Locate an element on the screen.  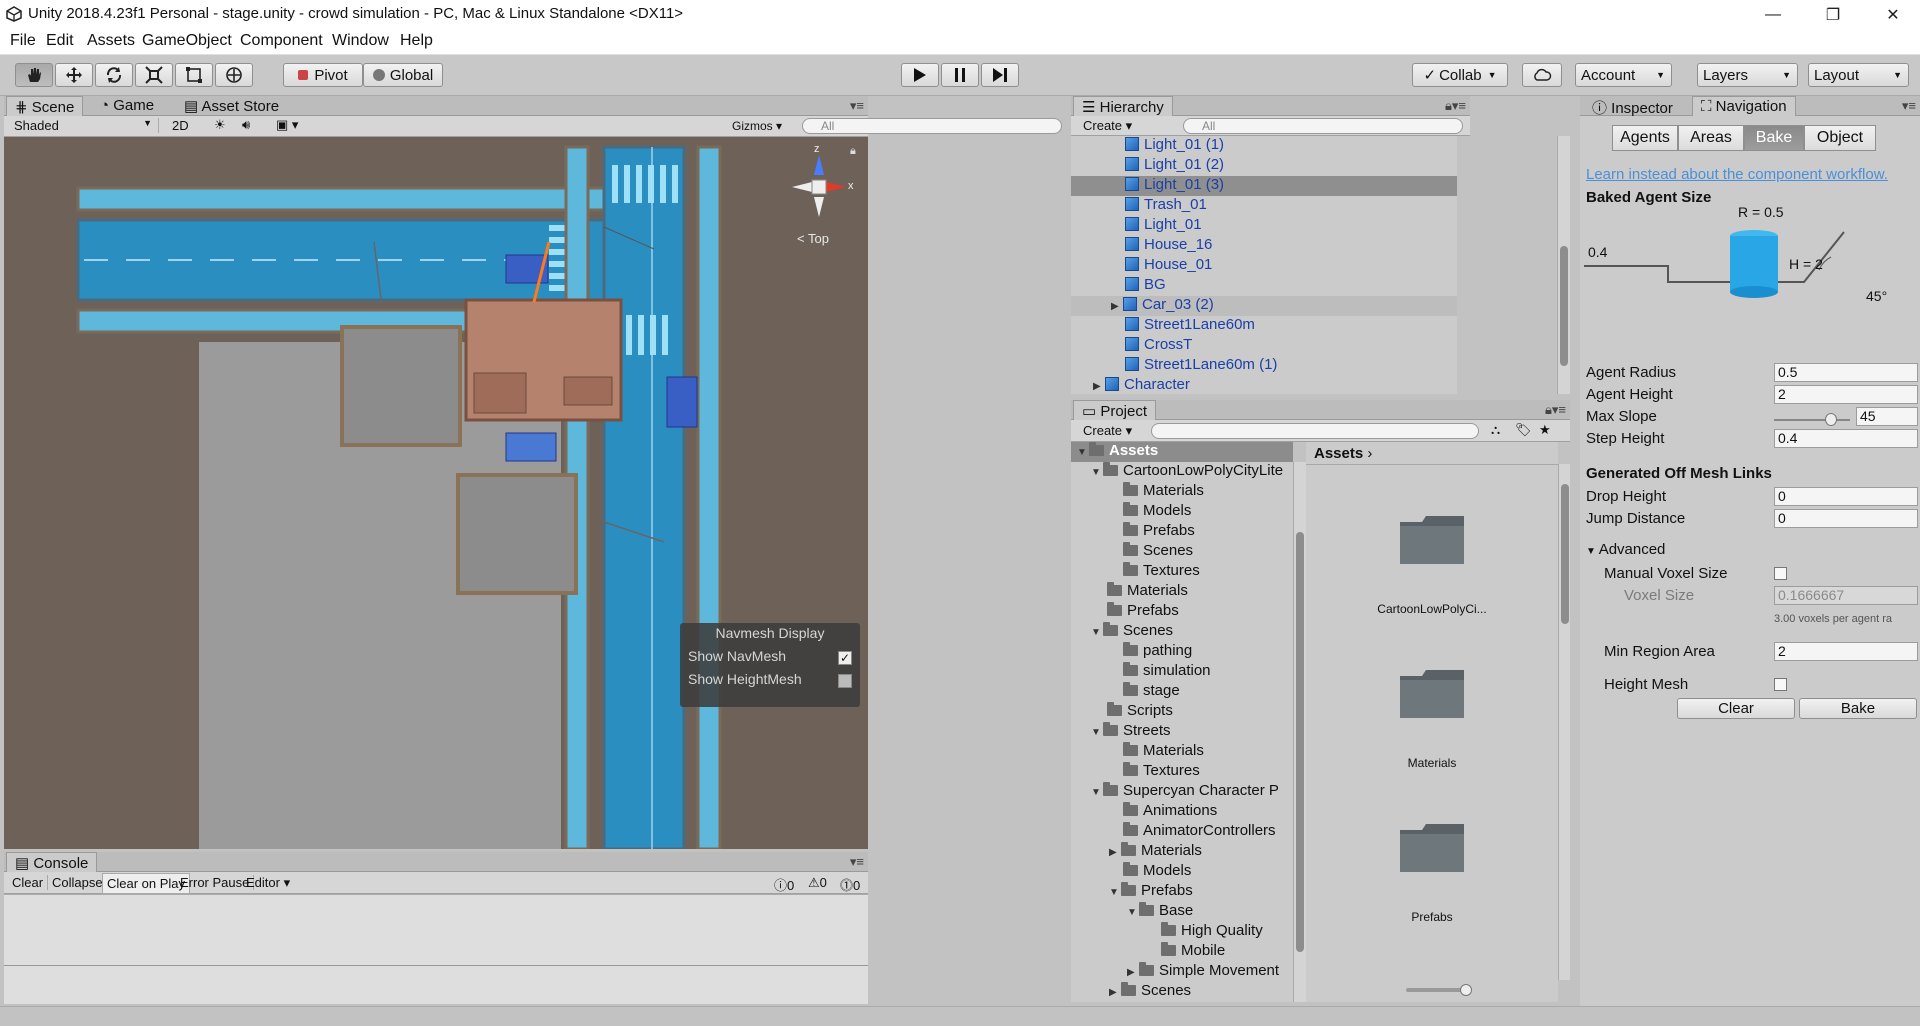
error-count: ⓵0 is located at coordinates (850, 884).